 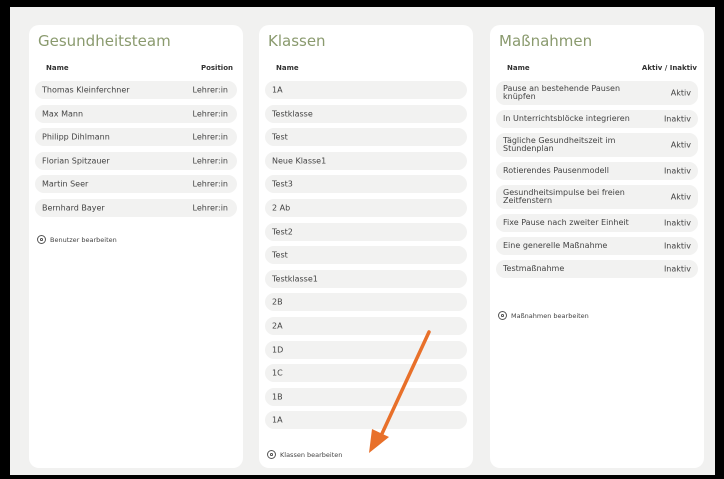 What do you see at coordinates (404, 385) in the screenshot?
I see `arrow-shaft` at bounding box center [404, 385].